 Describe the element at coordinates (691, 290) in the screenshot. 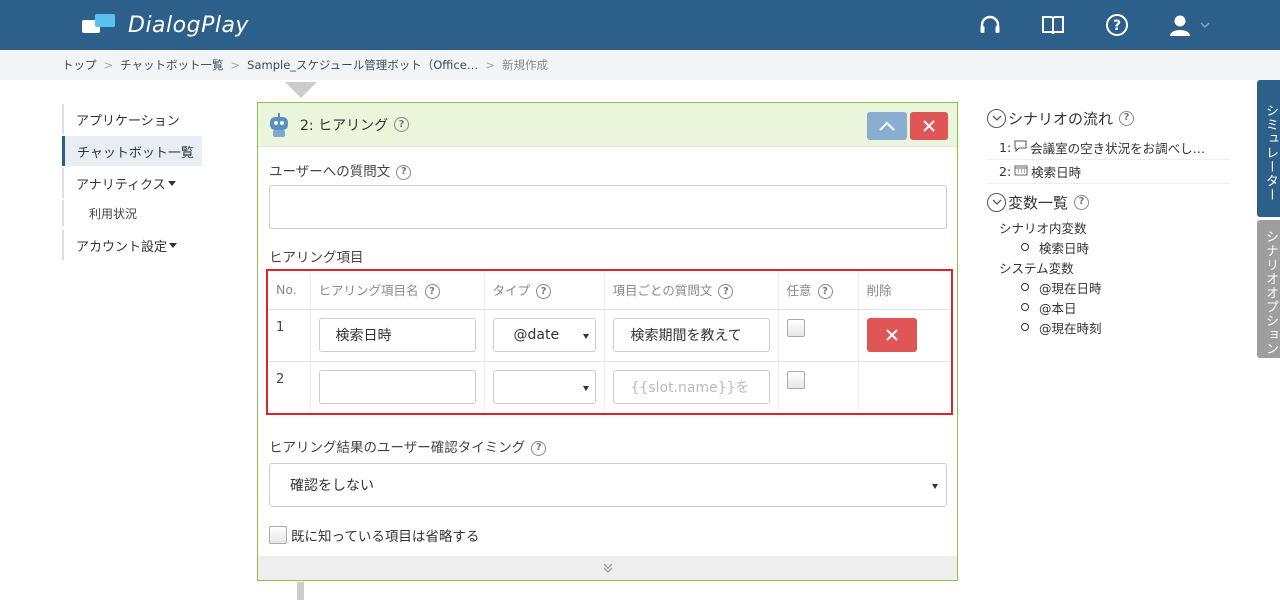

I see `col-question: 項目ごとの質問文?` at that location.